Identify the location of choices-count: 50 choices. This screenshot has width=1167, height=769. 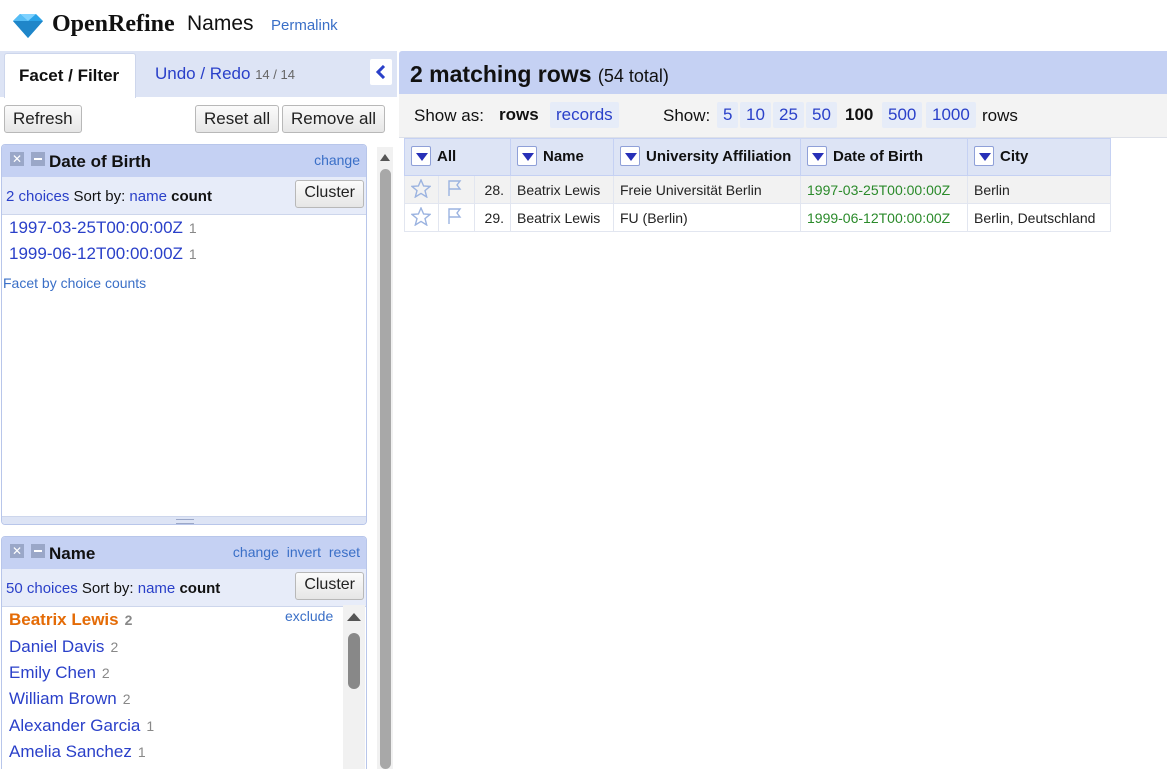
(42, 588).